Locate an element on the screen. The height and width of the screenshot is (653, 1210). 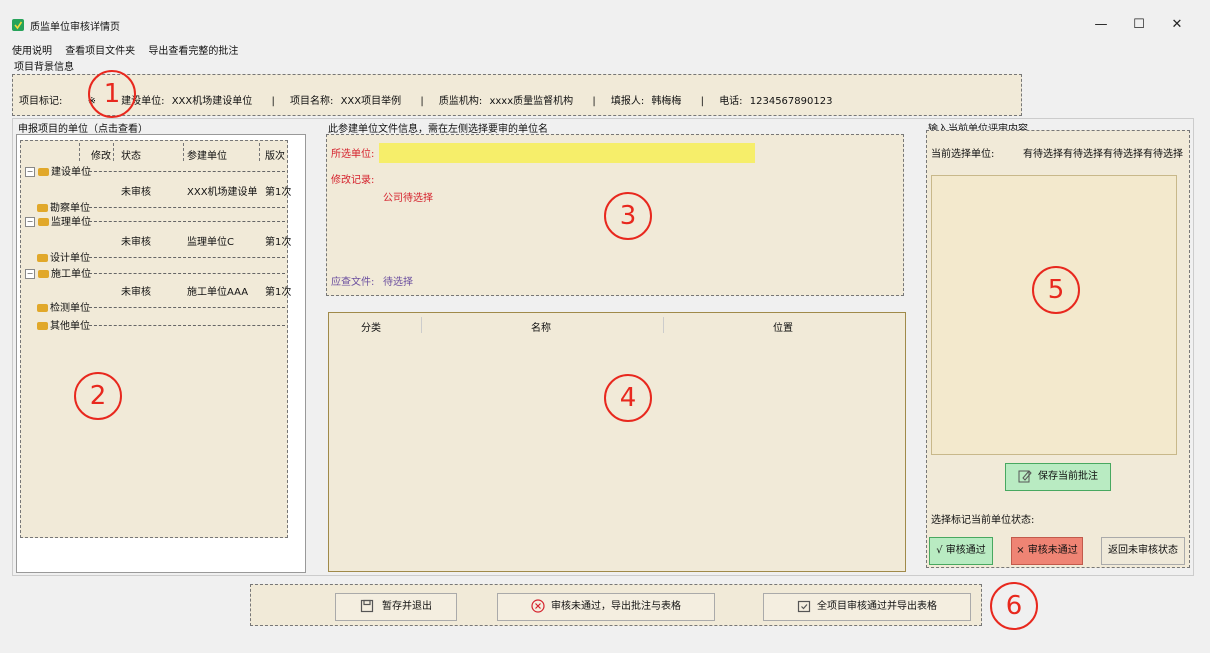
edit-icon is located at coordinates (1025, 476).